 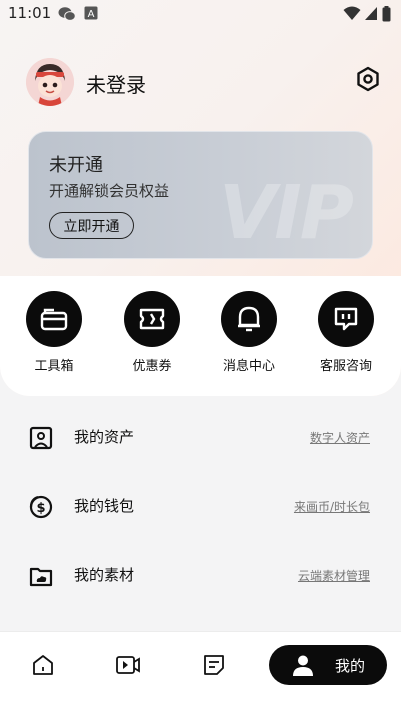 I want to click on nav-tab-label: 我的, so click(x=349, y=665).